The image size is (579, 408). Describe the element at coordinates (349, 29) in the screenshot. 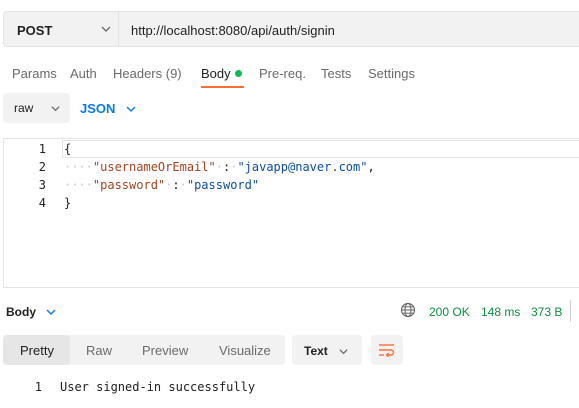

I see `url-input: http://localhost:8080/api/auth/signin` at that location.